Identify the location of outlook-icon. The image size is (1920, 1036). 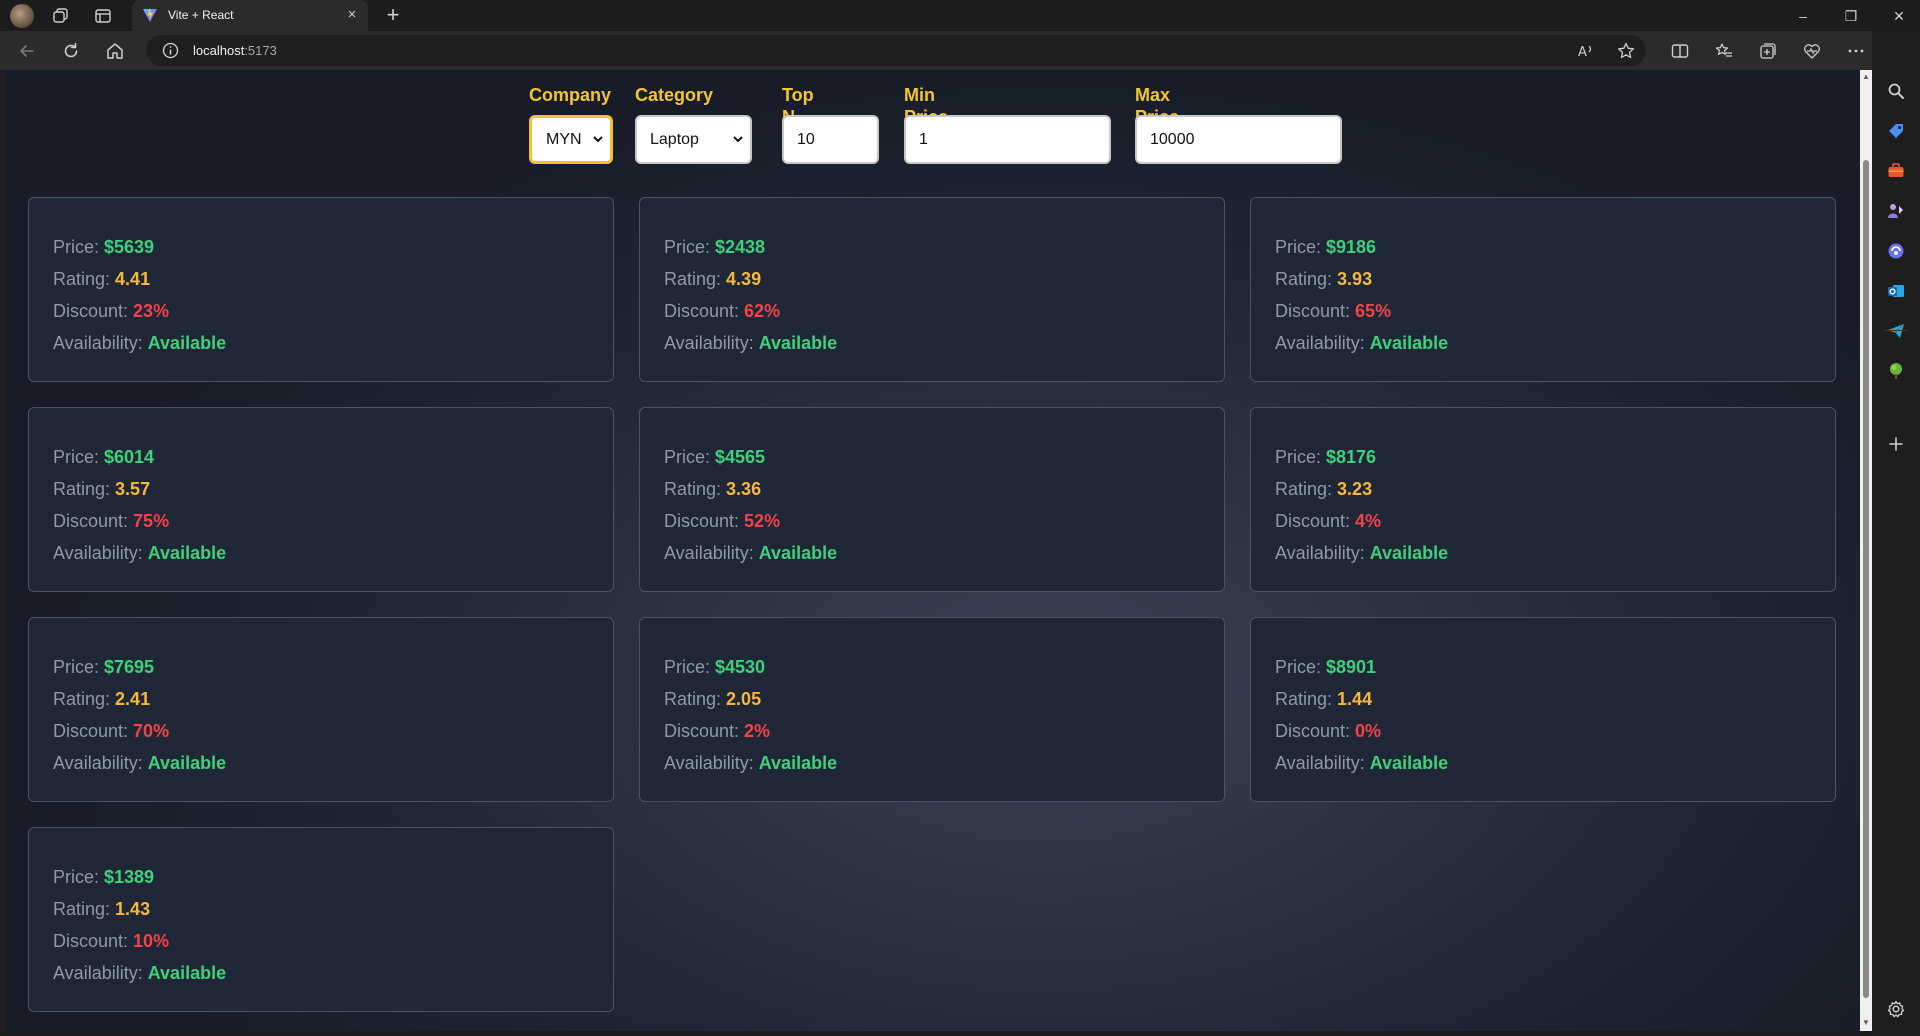
(1896, 291).